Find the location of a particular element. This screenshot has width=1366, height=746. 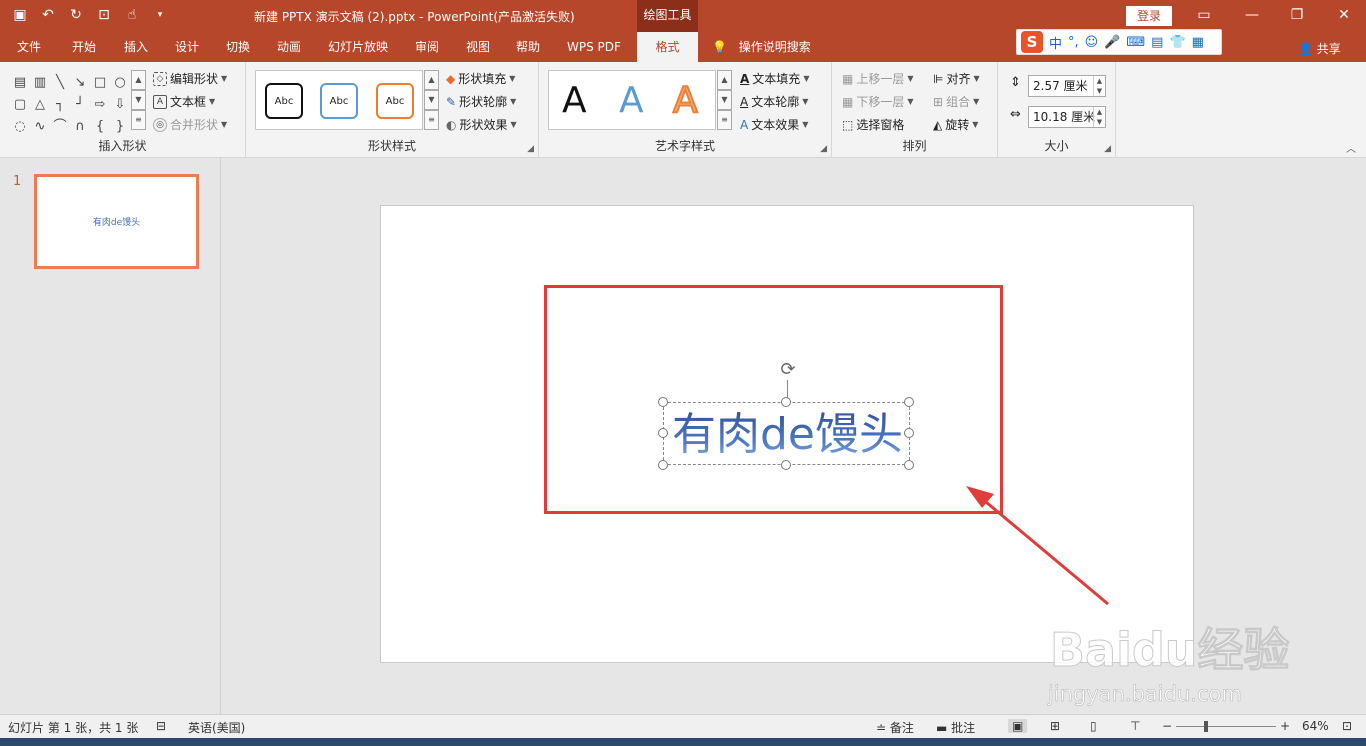

zoom-slider-knob is located at coordinates (1206, 726).